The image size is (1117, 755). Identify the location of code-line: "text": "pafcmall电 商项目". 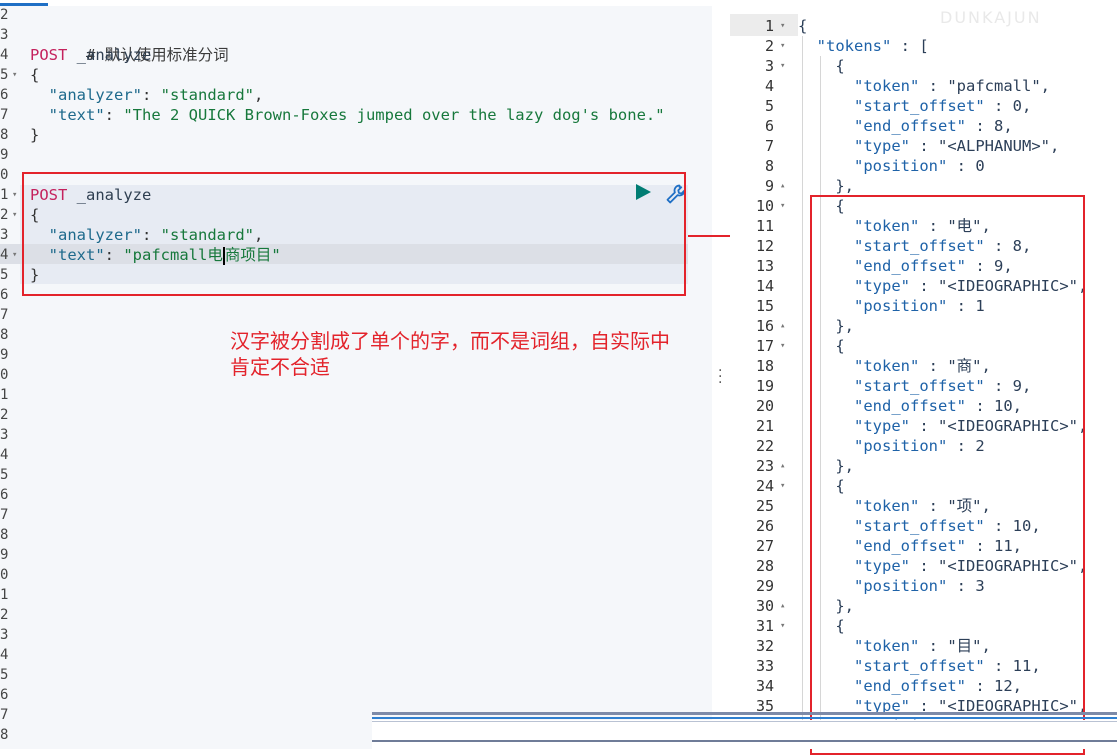
(164, 255).